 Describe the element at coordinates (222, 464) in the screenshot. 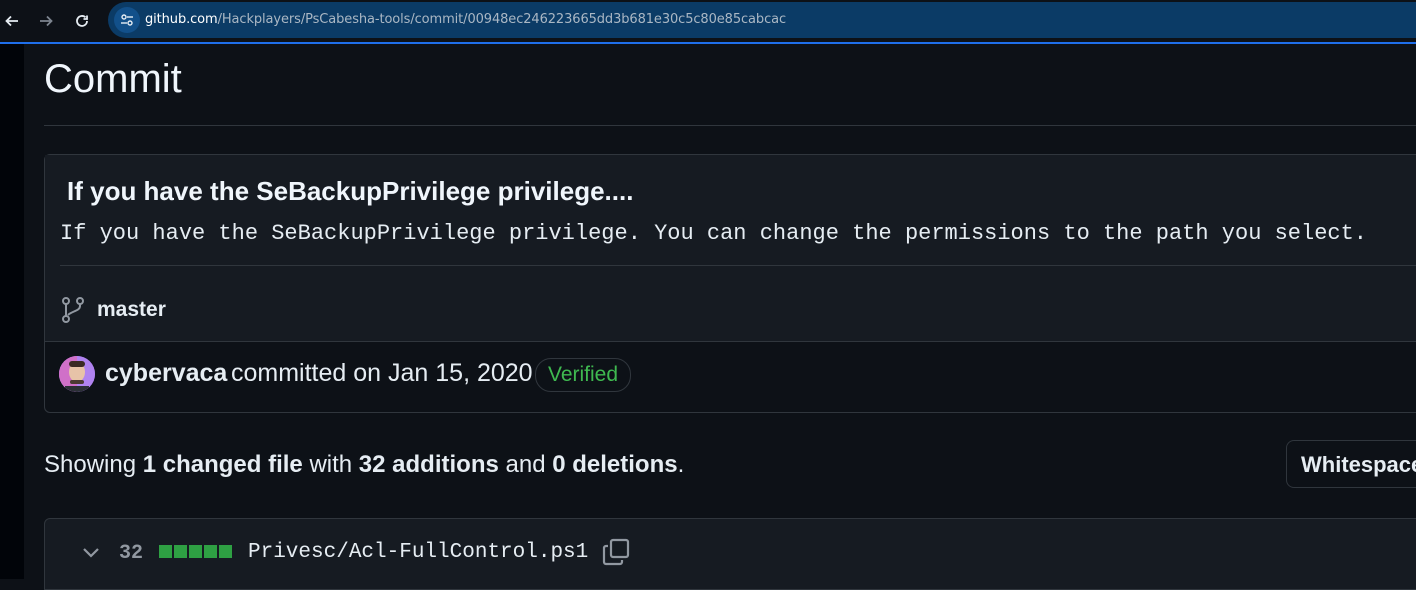

I see `summary-changed: 1 changed file` at that location.